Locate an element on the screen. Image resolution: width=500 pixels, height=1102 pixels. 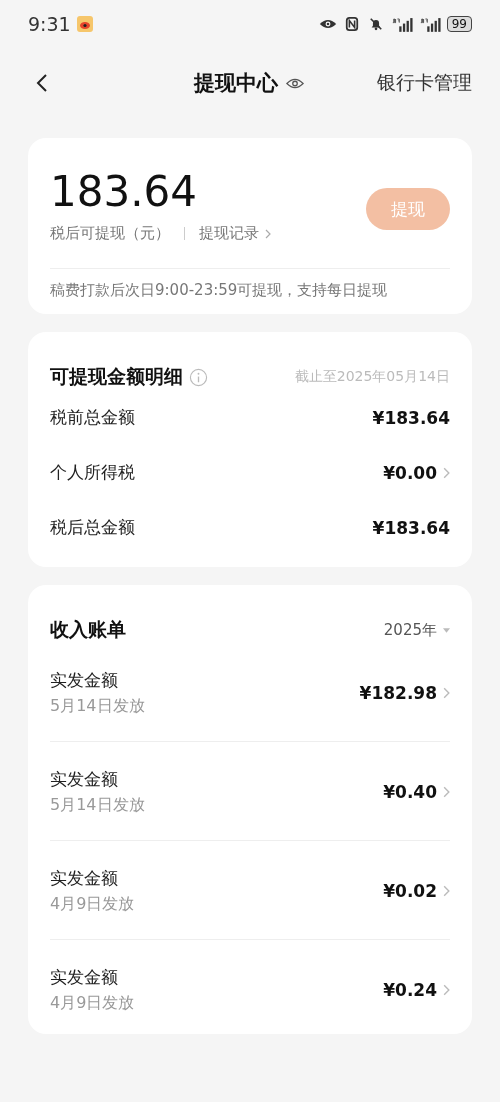
detail-label: 税前总金额 is located at coordinates (92, 417).